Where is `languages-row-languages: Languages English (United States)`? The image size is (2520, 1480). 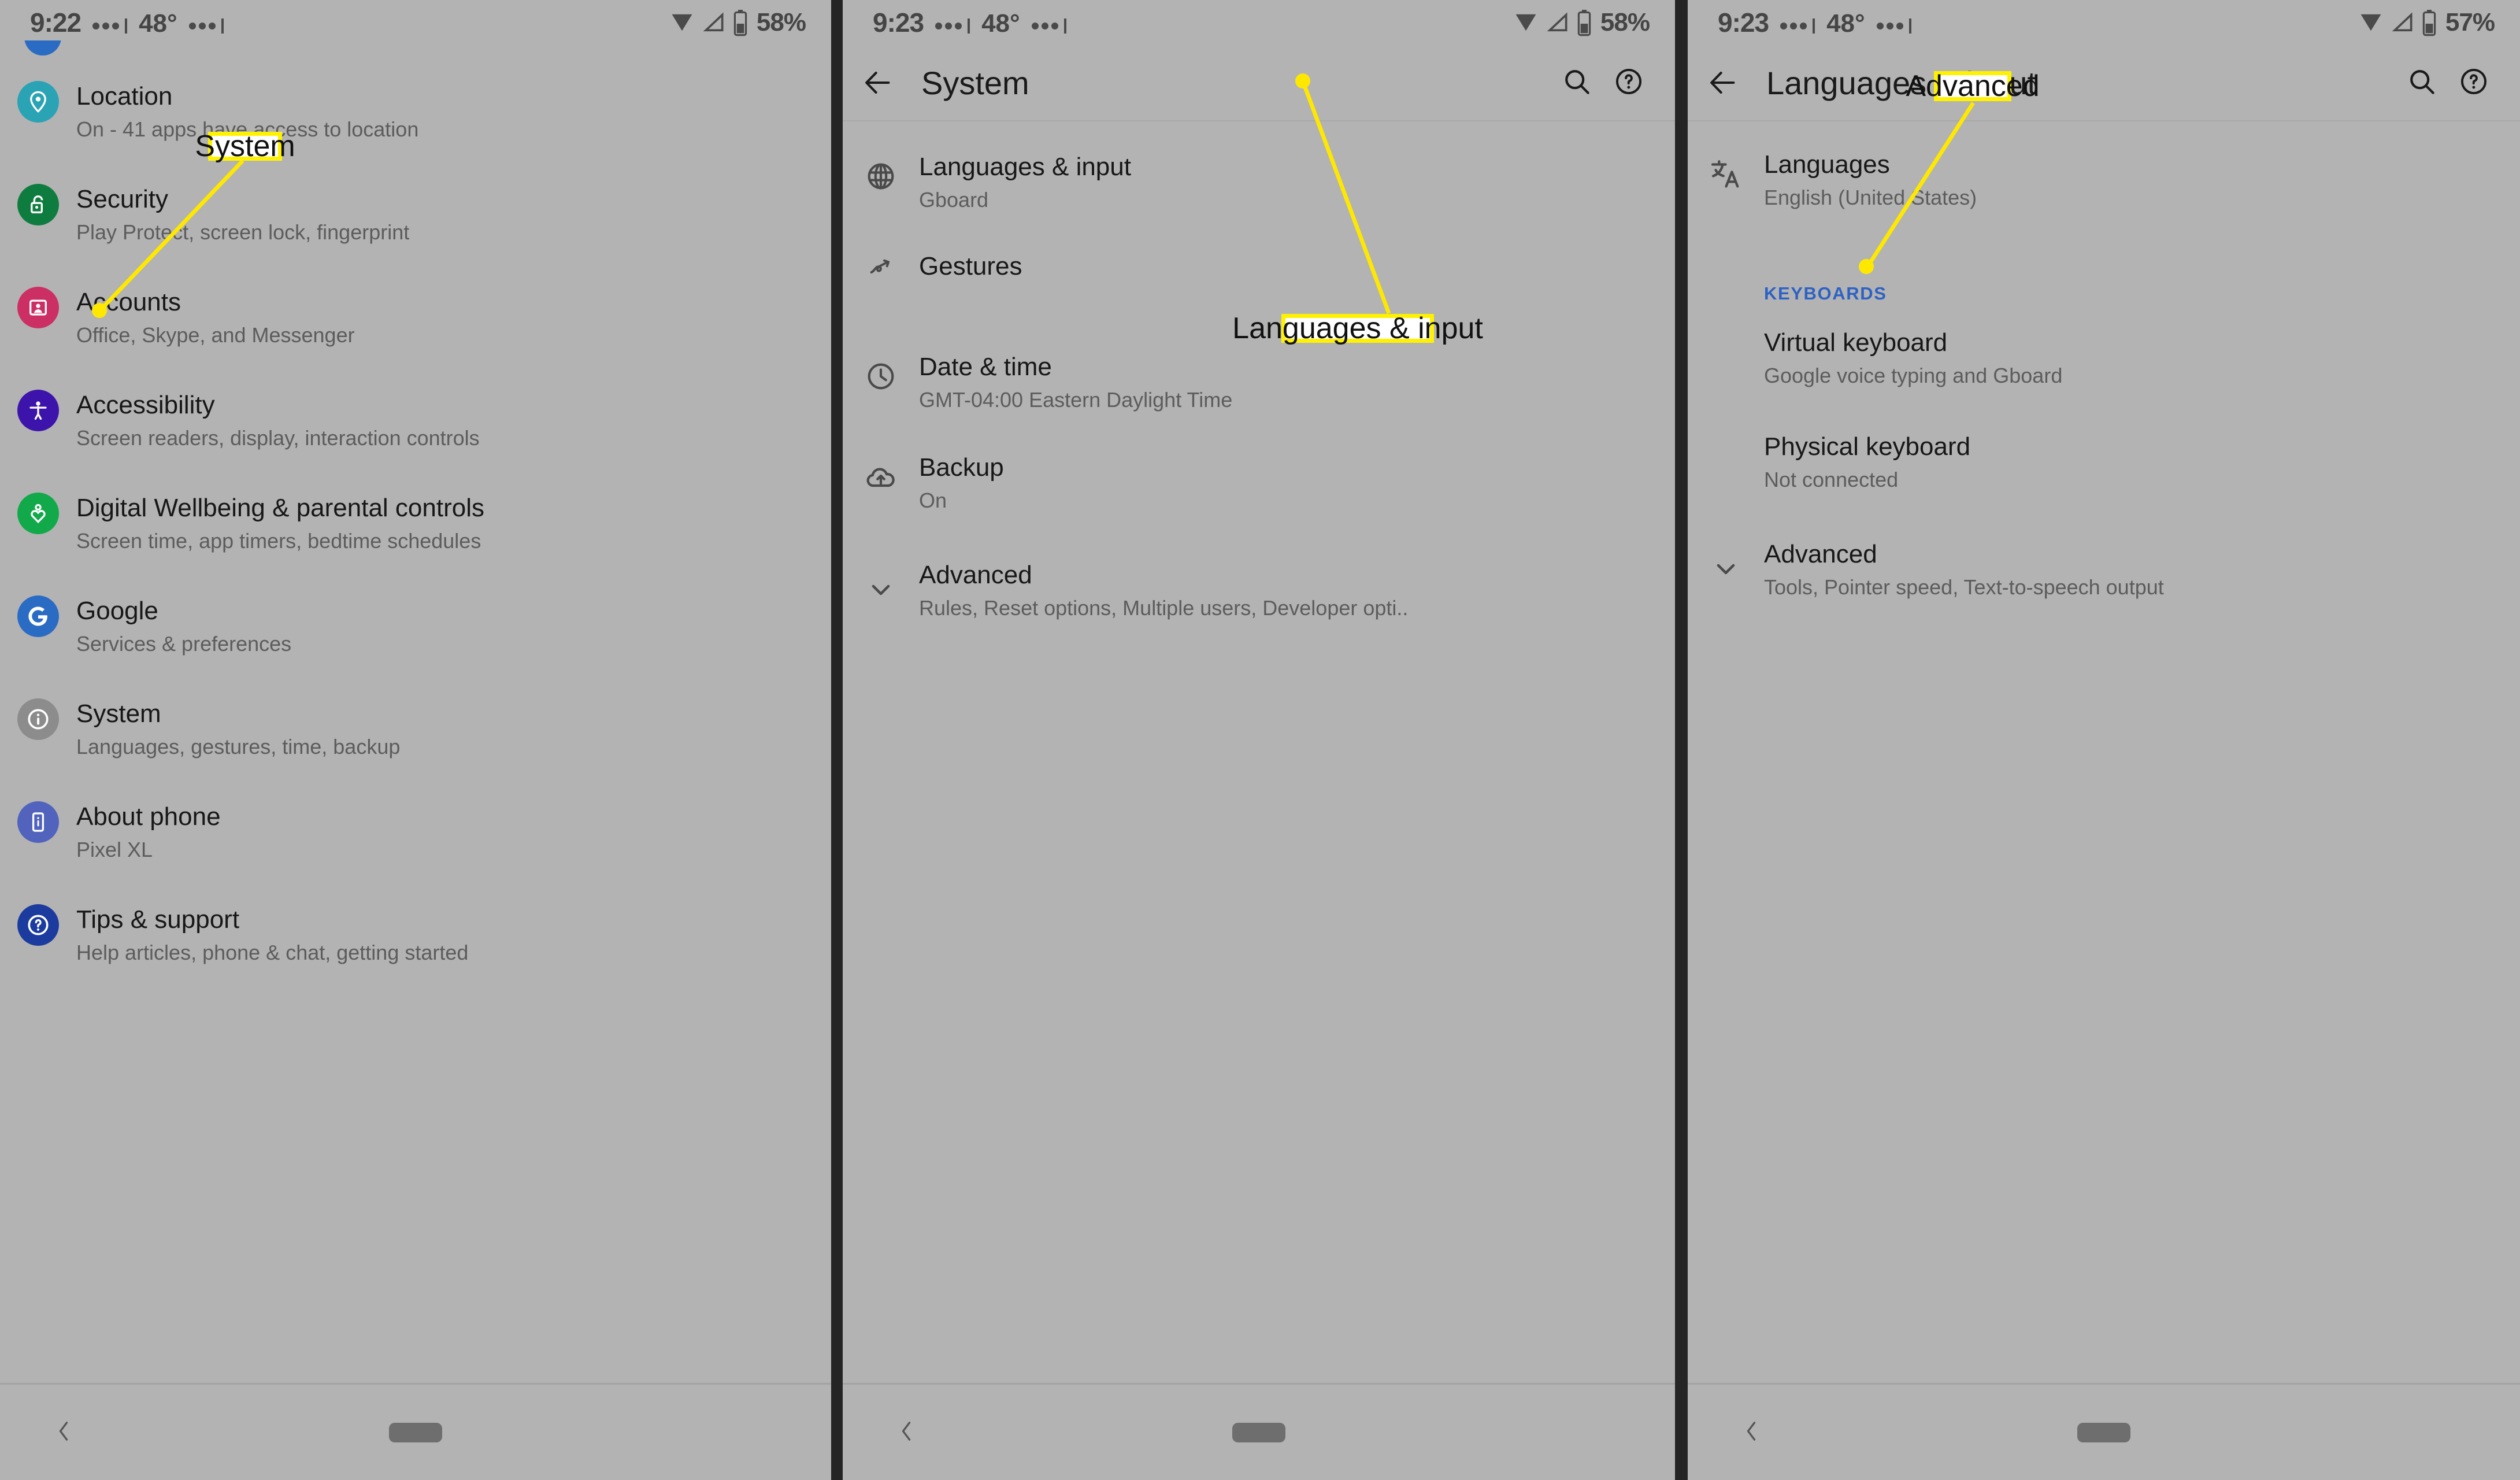 languages-row-languages: Languages English (United States) is located at coordinates (2104, 191).